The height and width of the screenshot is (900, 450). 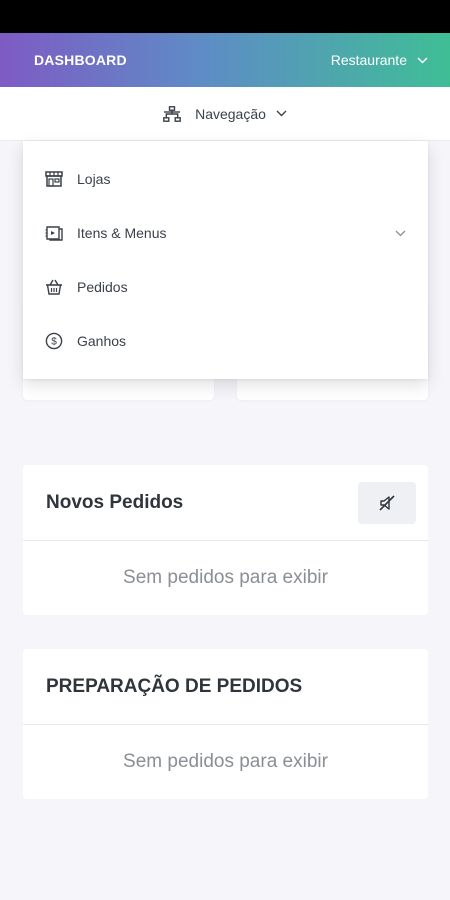 I want to click on navigation-bar: Navegação, so click(x=225, y=114).